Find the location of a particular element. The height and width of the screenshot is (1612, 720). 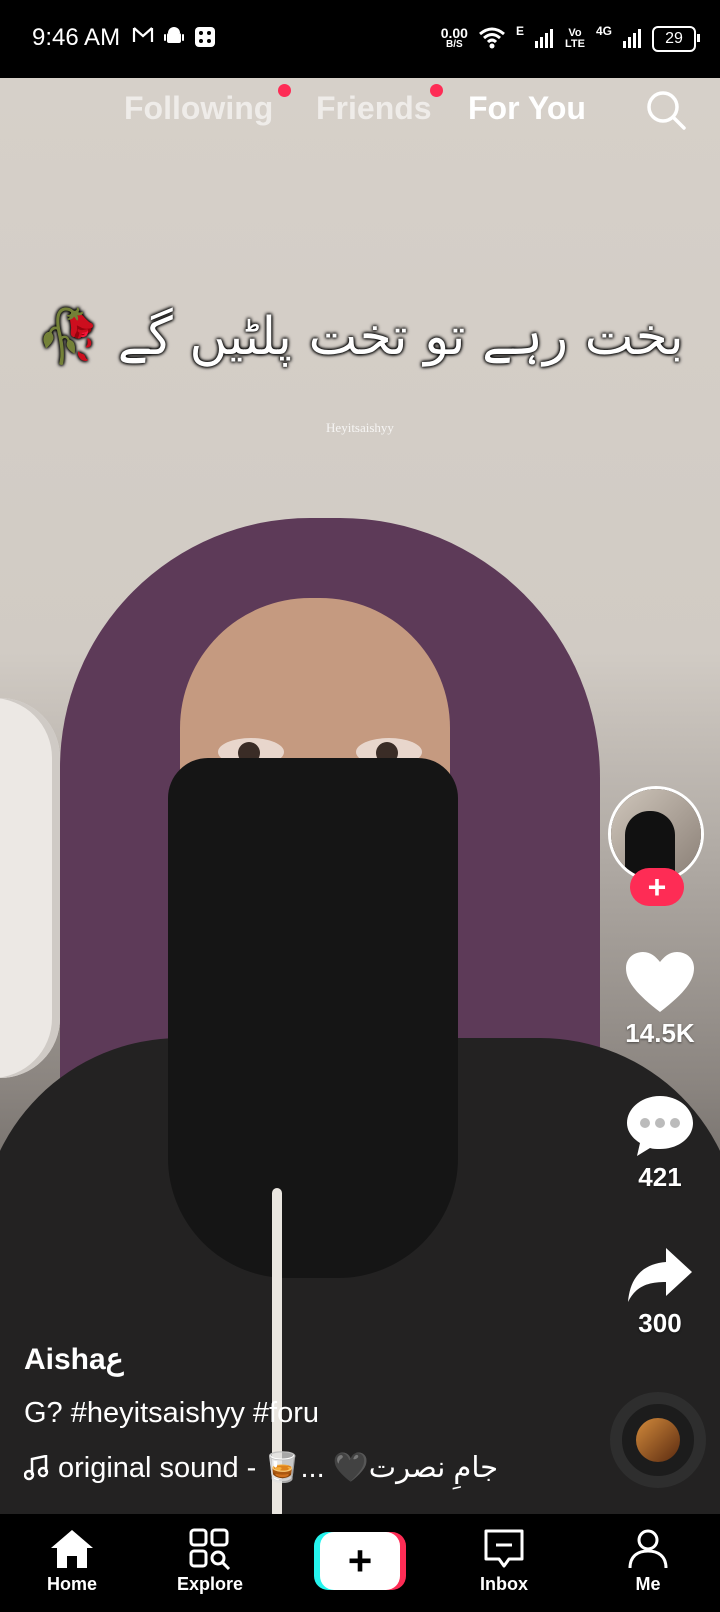

feed-tabs: Following Friends For You is located at coordinates (360, 107).